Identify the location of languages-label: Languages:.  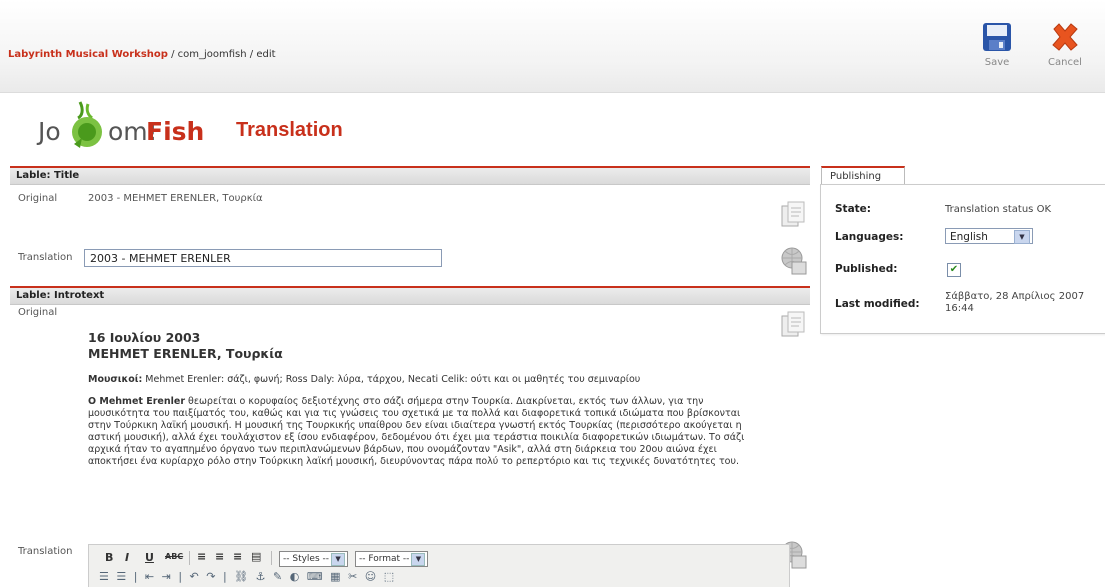
(869, 237).